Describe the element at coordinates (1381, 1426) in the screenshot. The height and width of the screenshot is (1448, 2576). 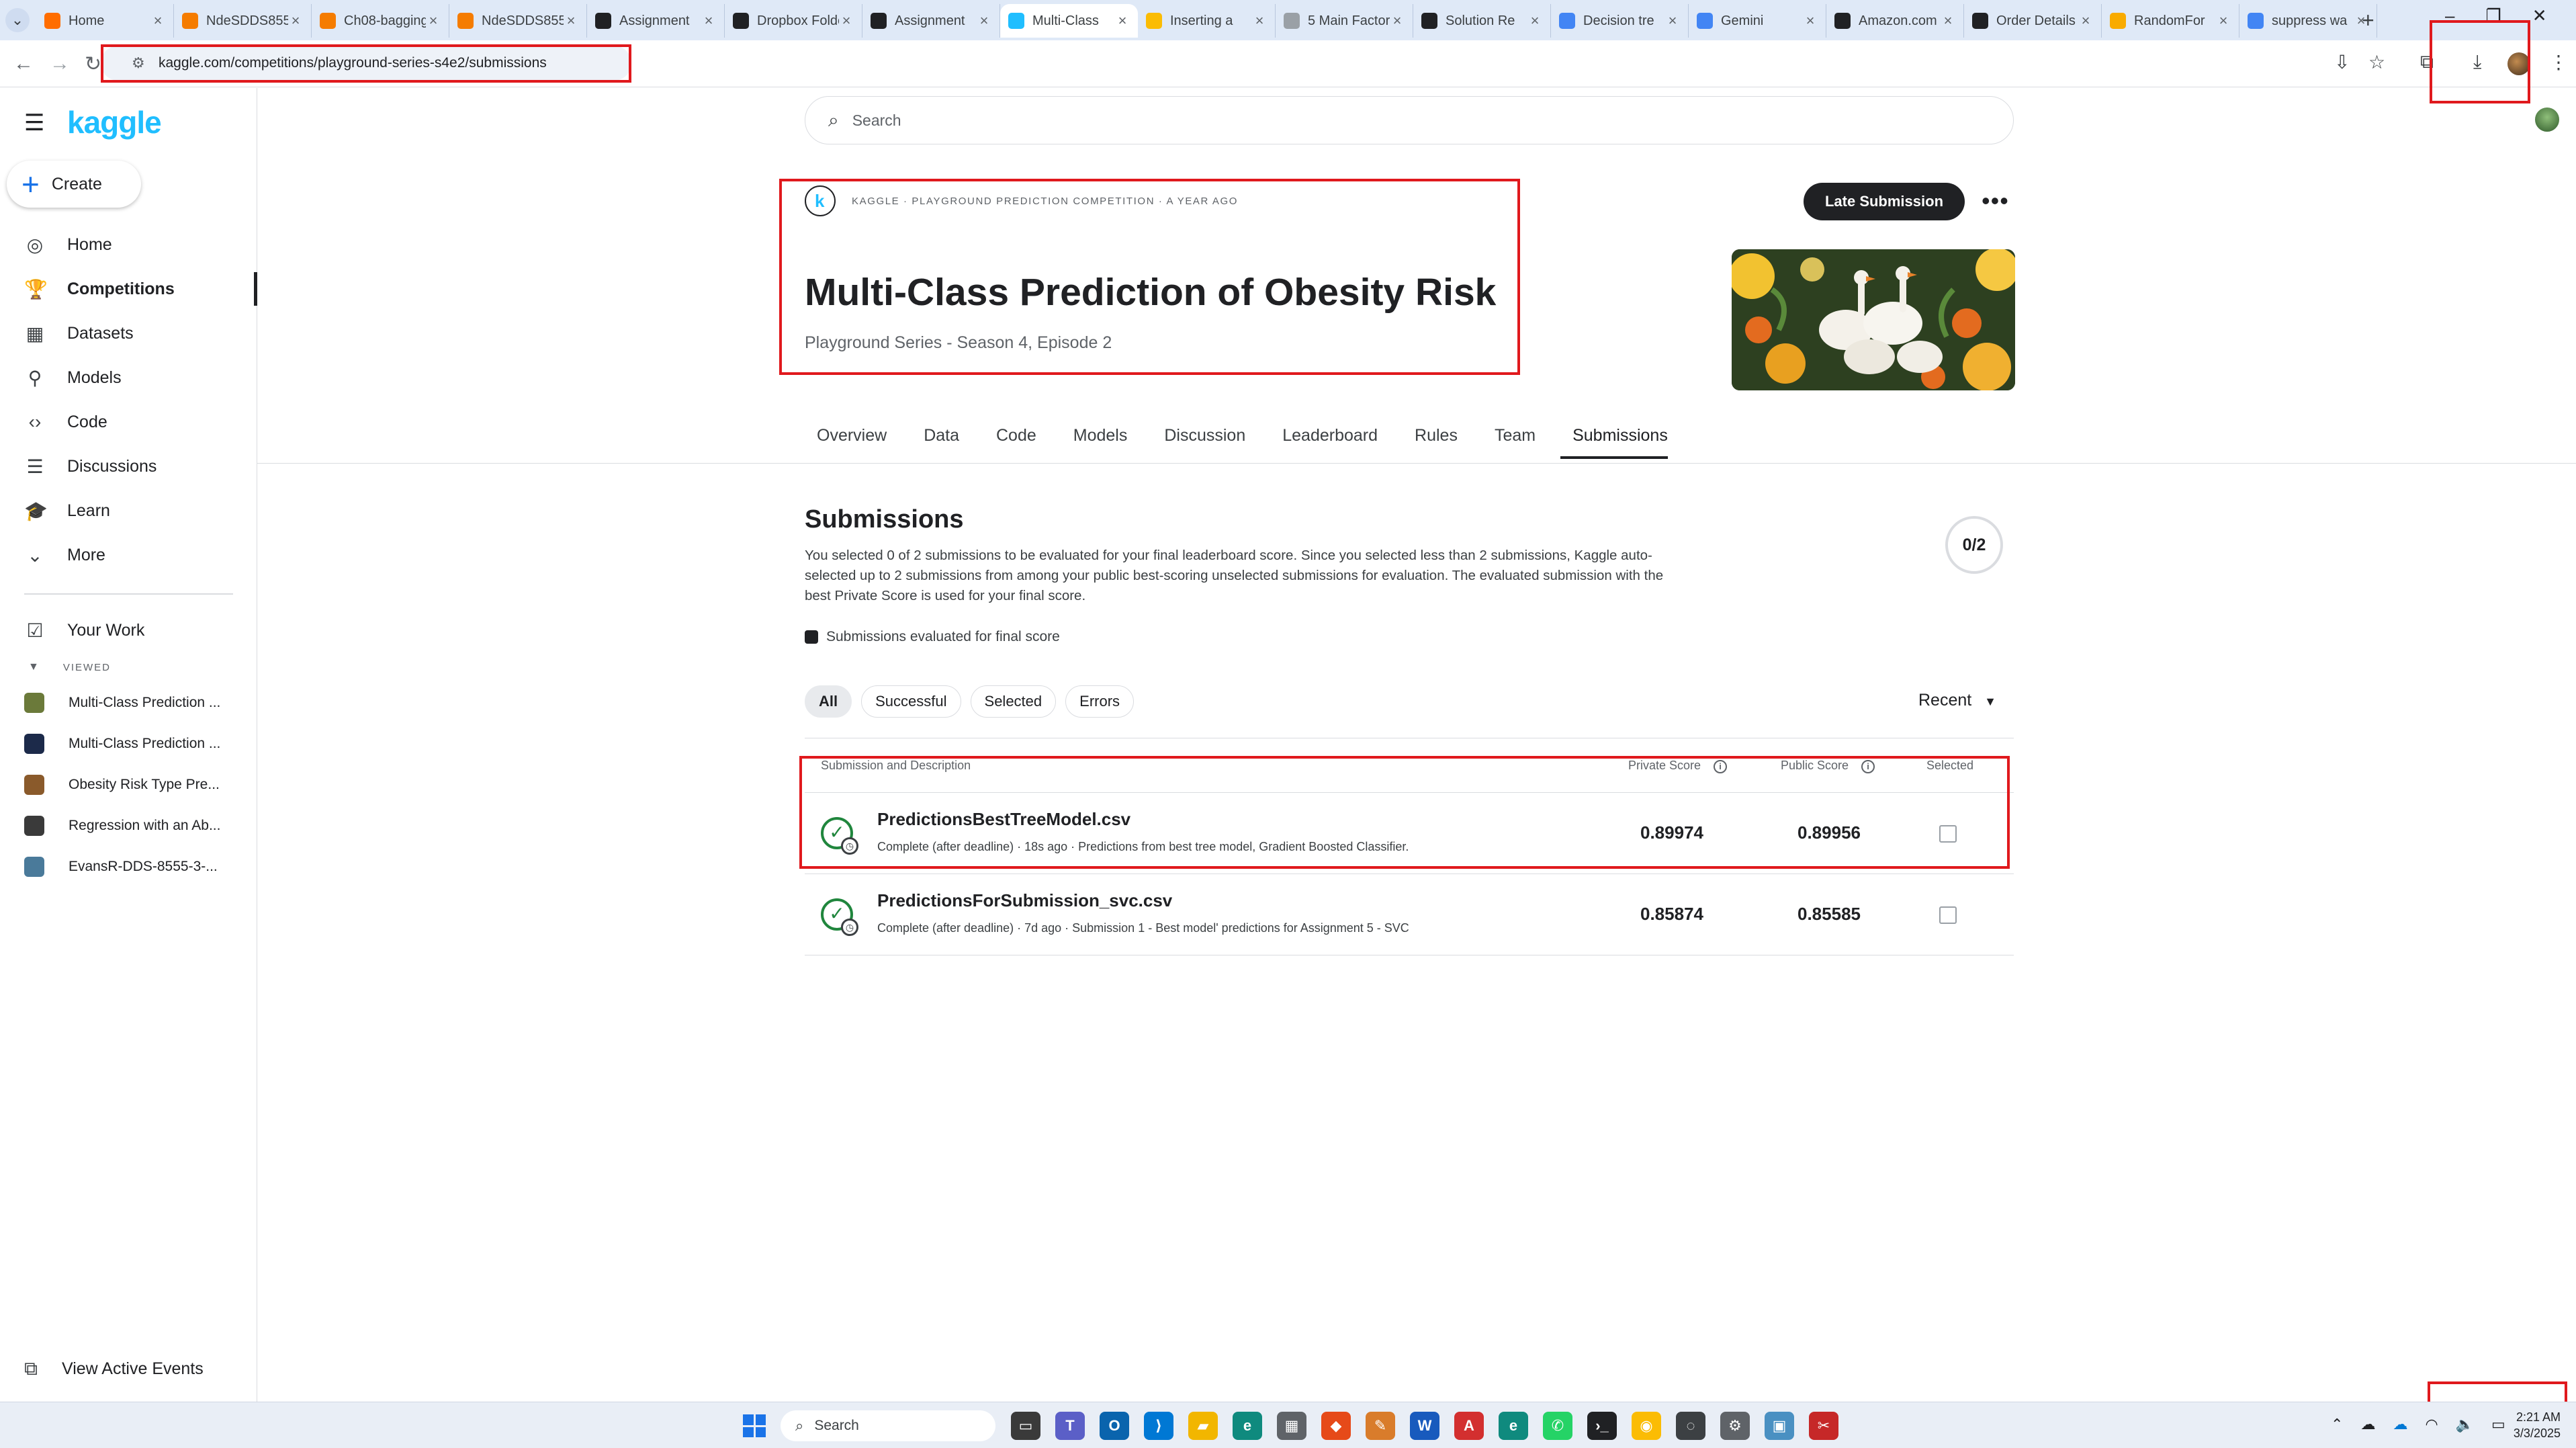
I see `app-icon: ✎` at that location.